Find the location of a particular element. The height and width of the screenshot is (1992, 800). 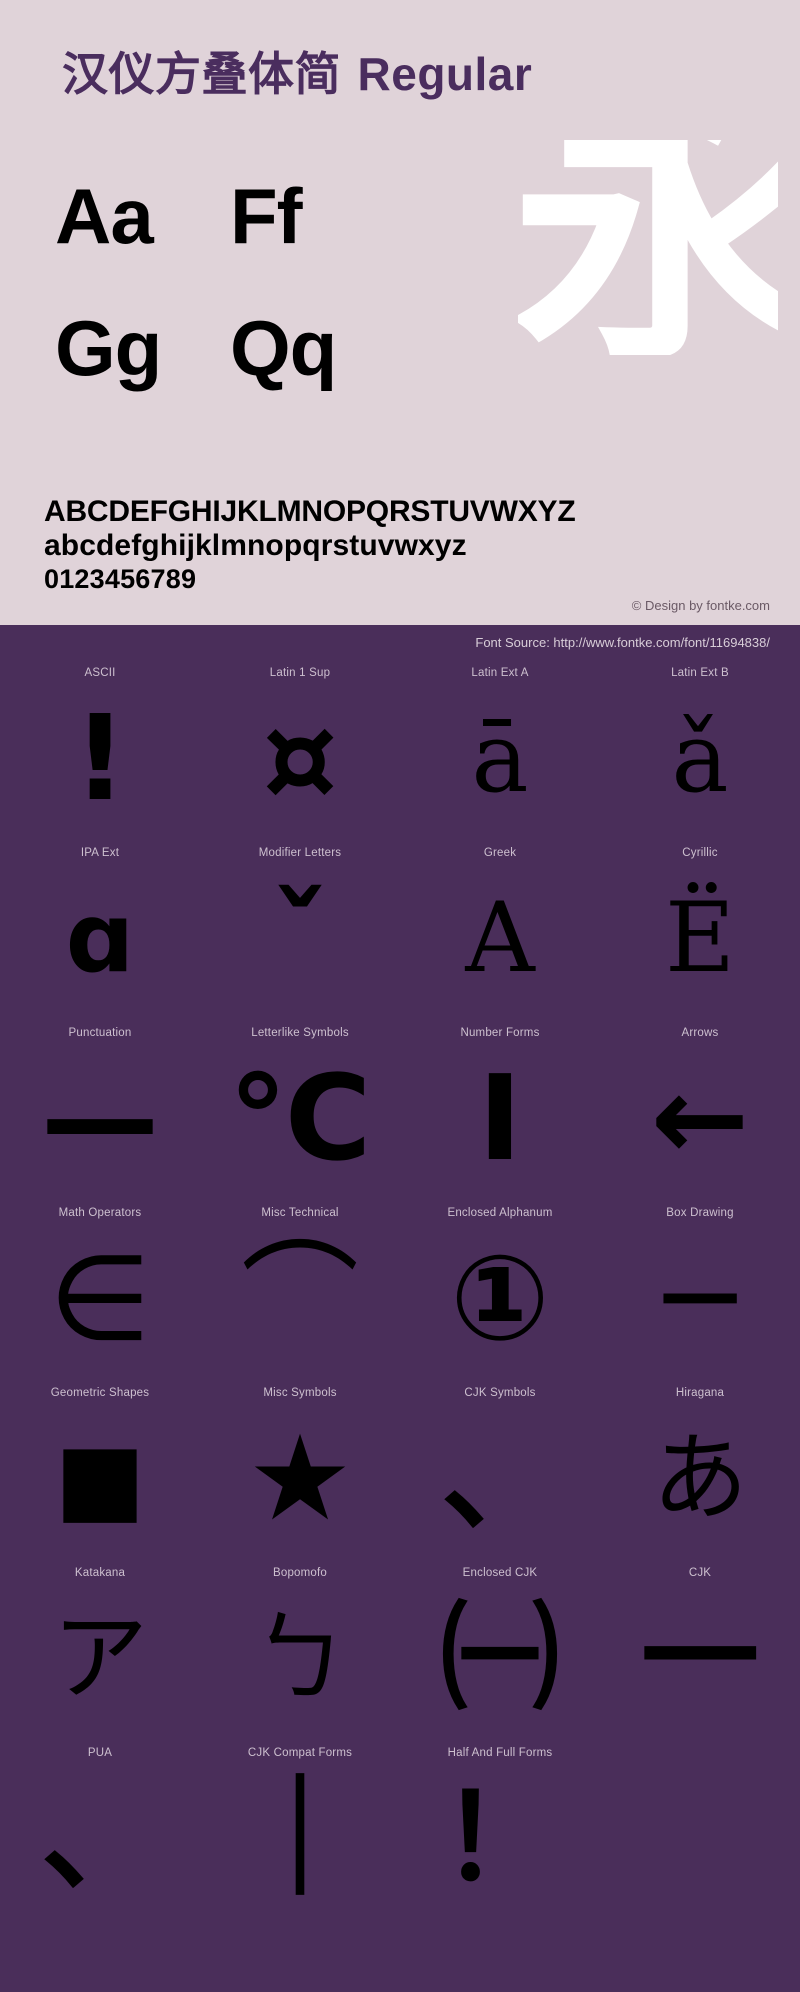

block-glyph: ℃ is located at coordinates (300, 1118).